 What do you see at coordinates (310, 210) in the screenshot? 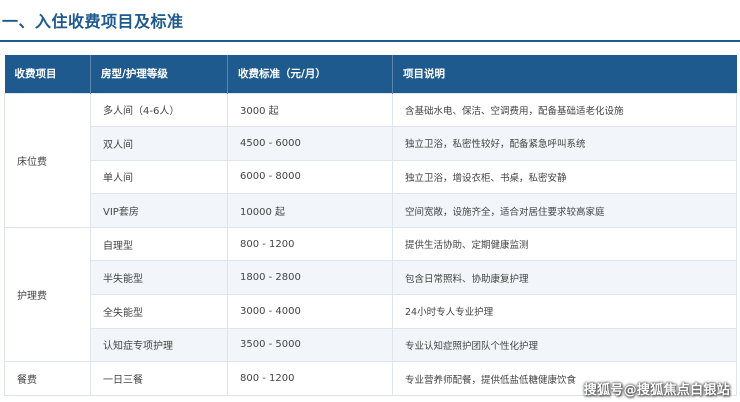
I see `price-cell: 10000 起` at bounding box center [310, 210].